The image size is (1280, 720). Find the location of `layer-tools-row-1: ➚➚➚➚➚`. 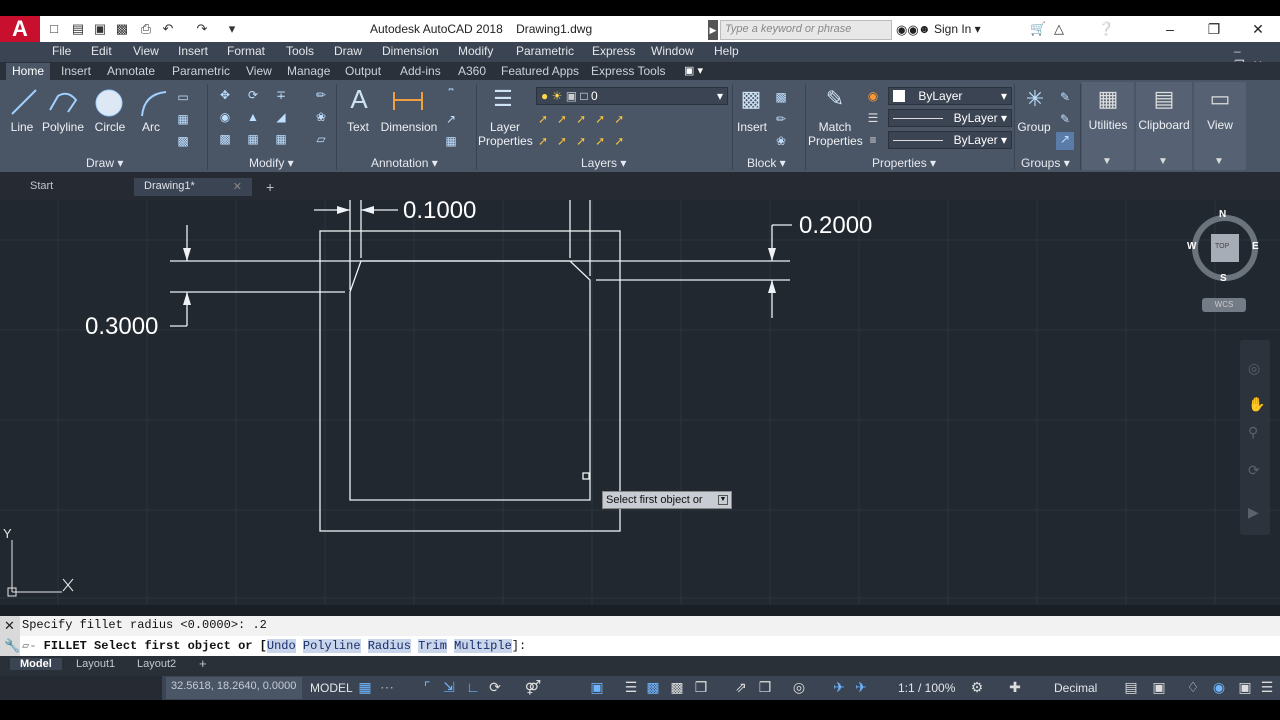

layer-tools-row-1: ➚➚➚➚➚ is located at coordinates (585, 119).